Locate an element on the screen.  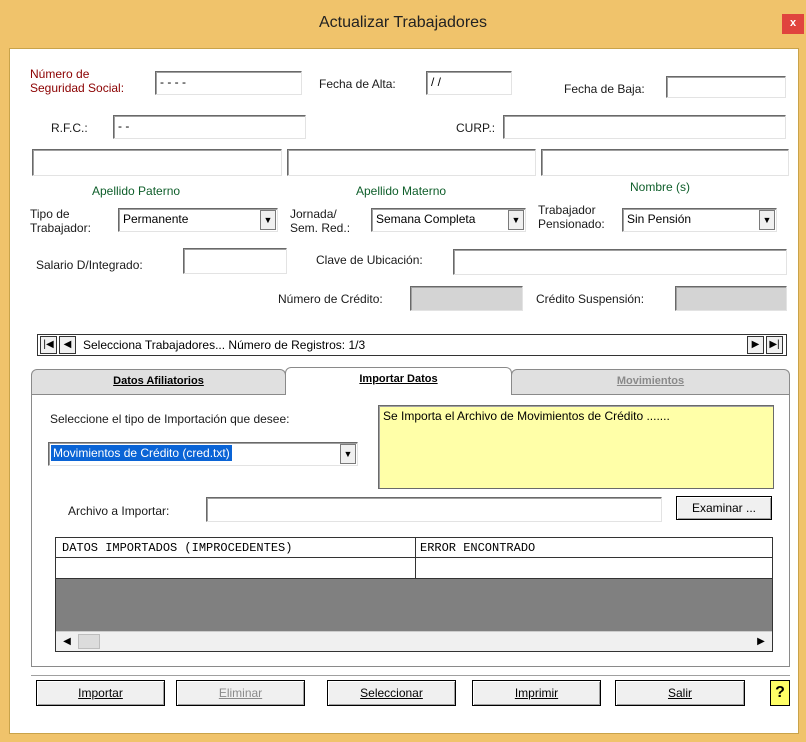
fecha-alta-field: / / is located at coordinates (469, 83).